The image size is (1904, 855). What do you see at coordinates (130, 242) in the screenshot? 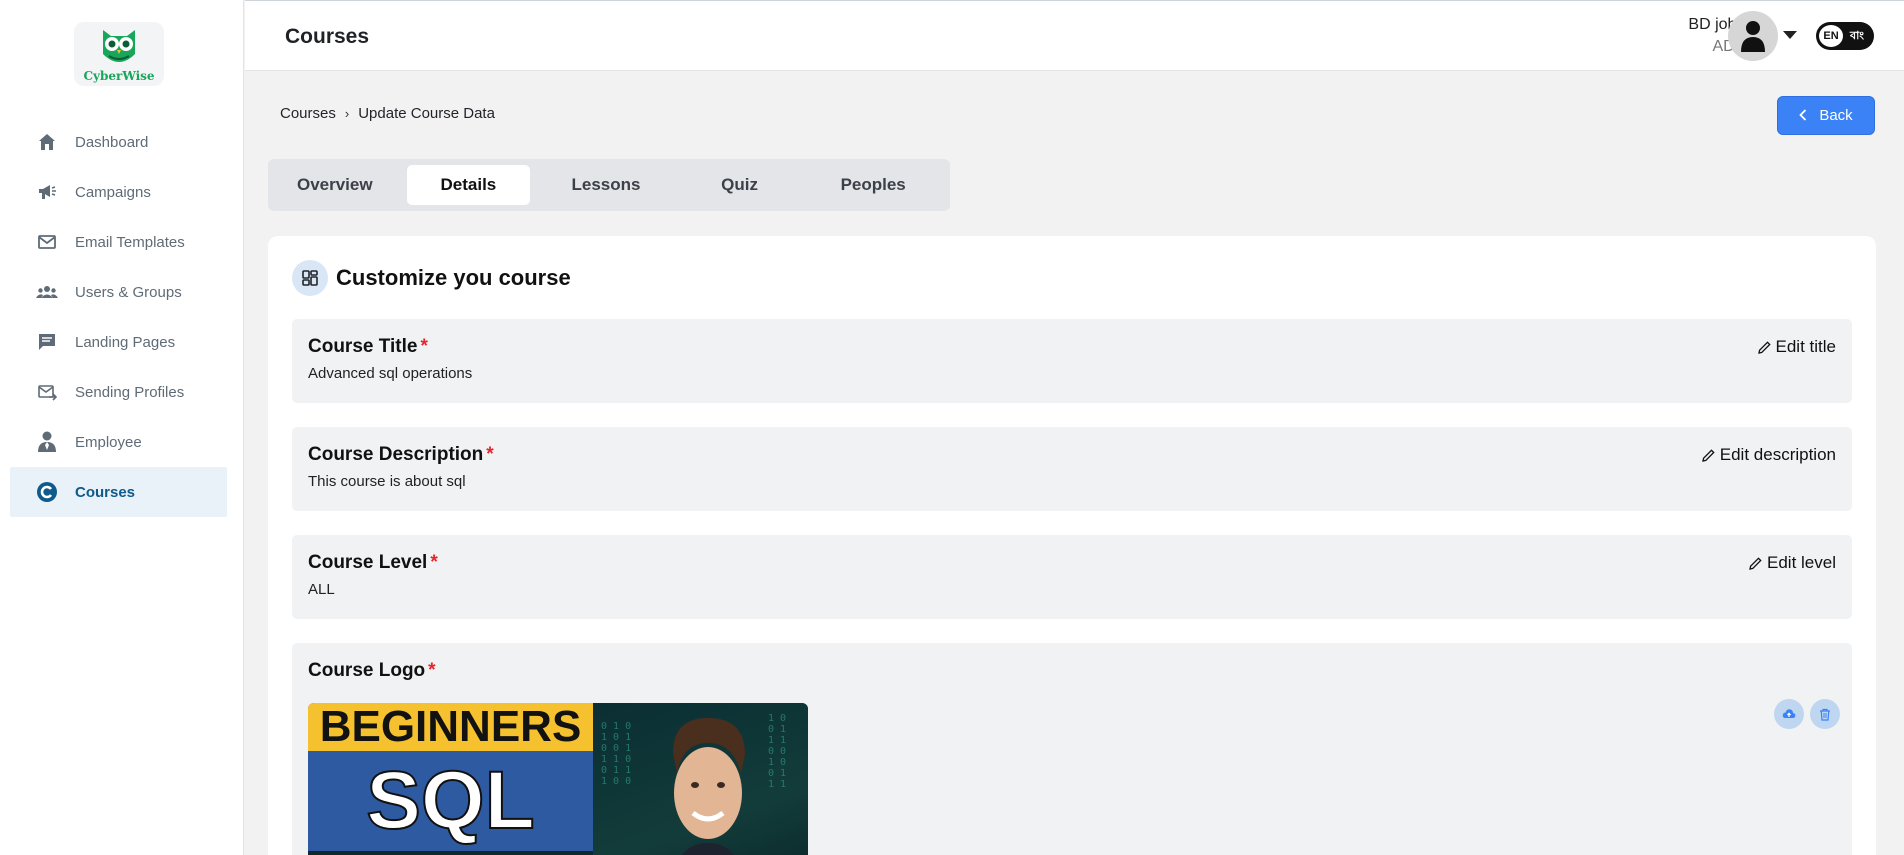
I see `sidebar-item-label: Email Templates` at bounding box center [130, 242].